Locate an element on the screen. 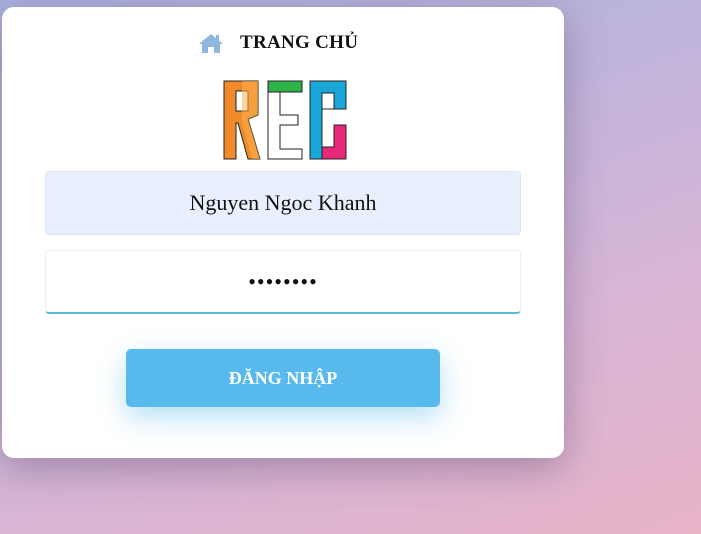 Image resolution: width=701 pixels, height=534 pixels. home-link-label: TRANG CHỦ is located at coordinates (299, 43).